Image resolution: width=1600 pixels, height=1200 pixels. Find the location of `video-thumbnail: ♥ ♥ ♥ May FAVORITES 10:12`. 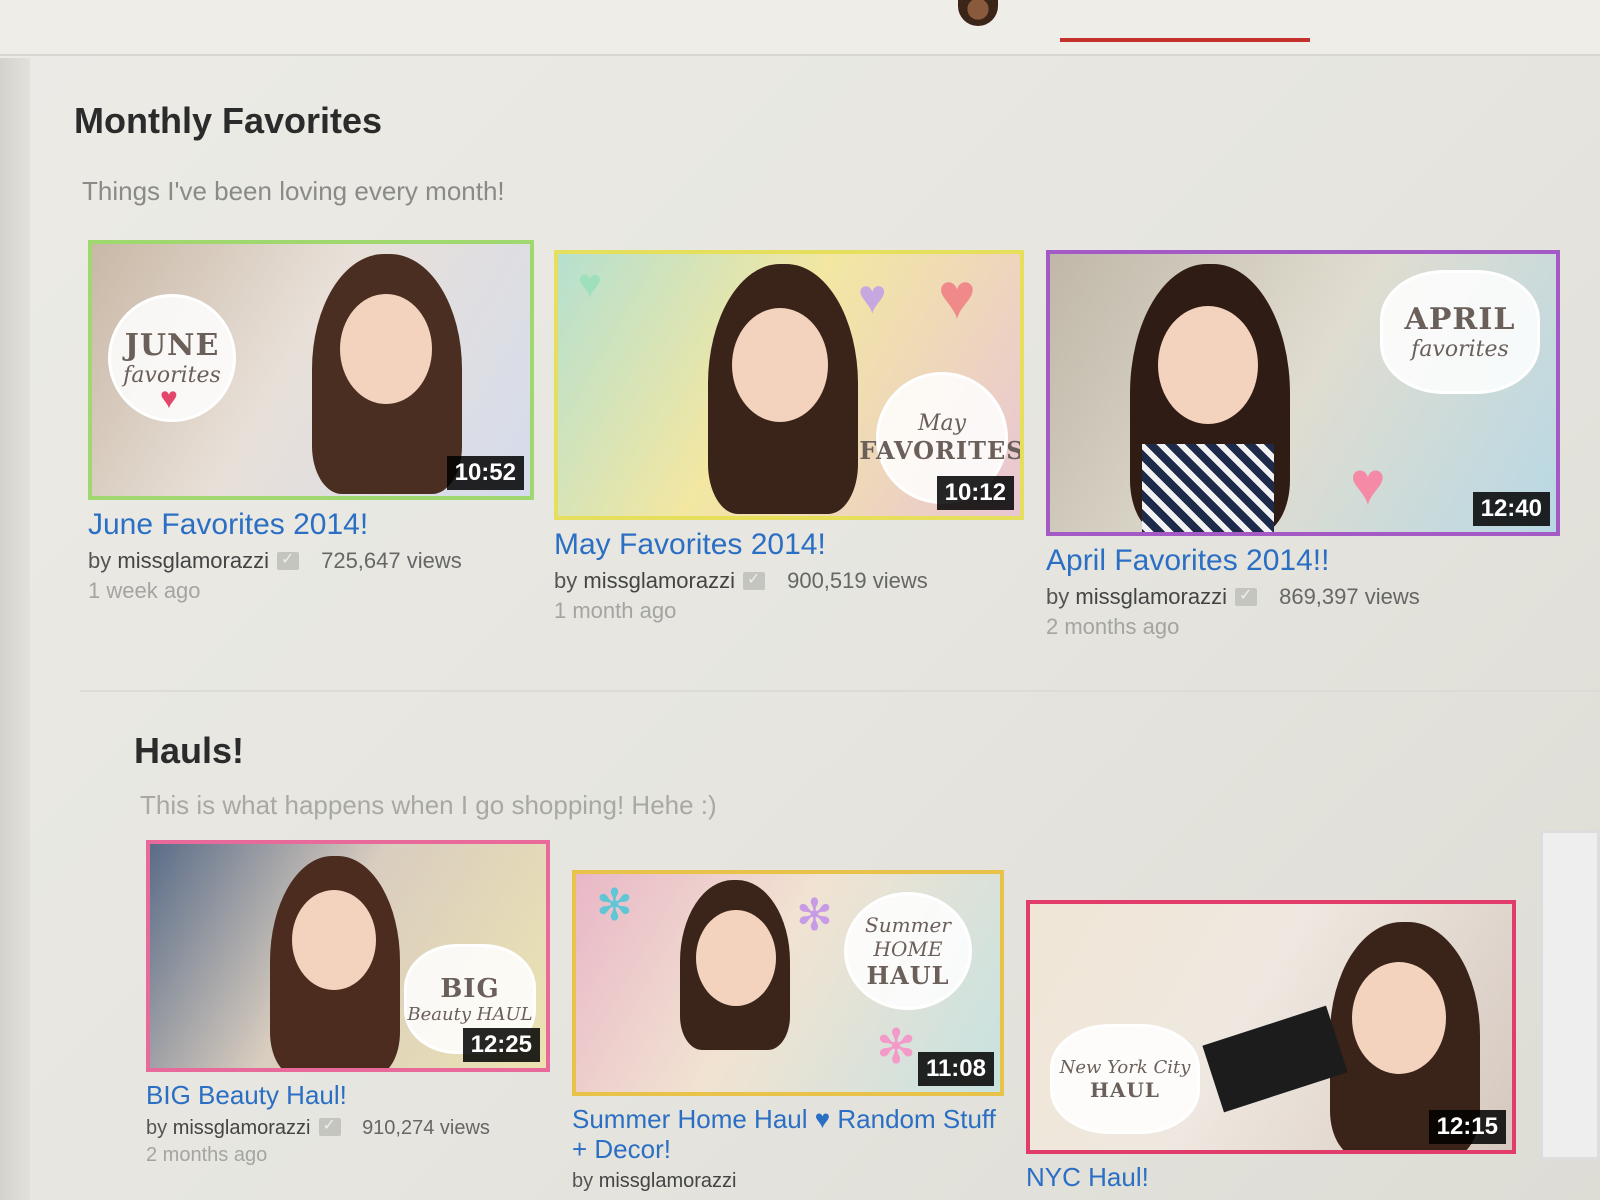

video-thumbnail: ♥ ♥ ♥ May FAVORITES 10:12 is located at coordinates (789, 385).